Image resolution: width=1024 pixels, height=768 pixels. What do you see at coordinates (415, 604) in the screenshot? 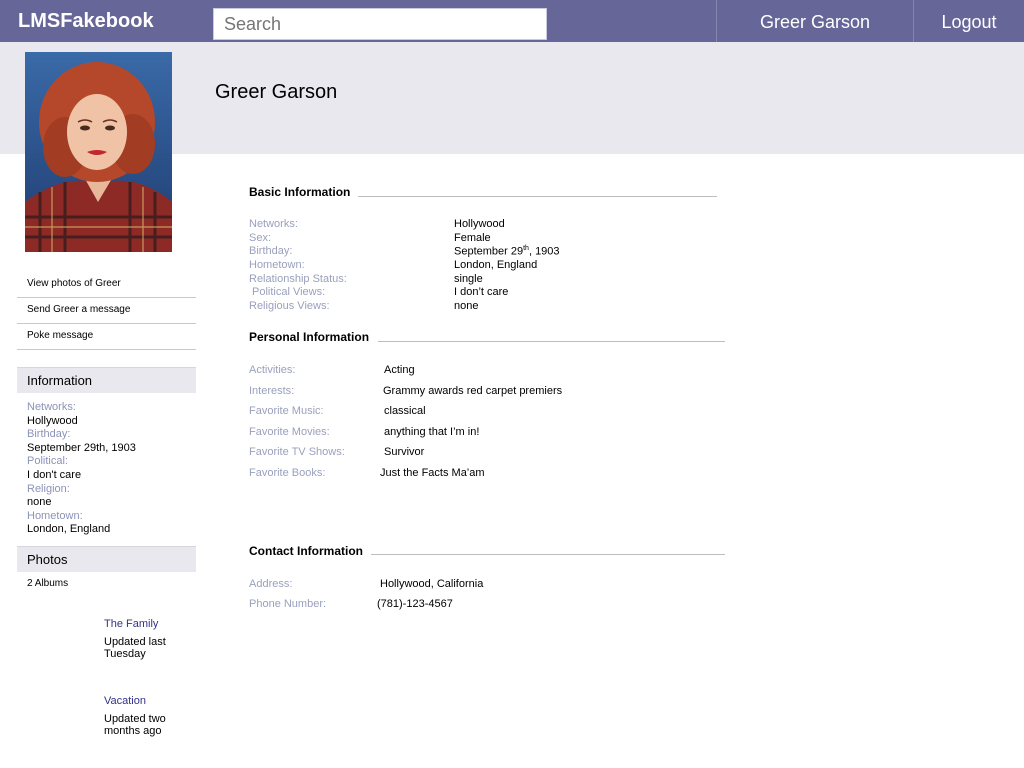
I see `phone-value: (781)-123-4567` at bounding box center [415, 604].